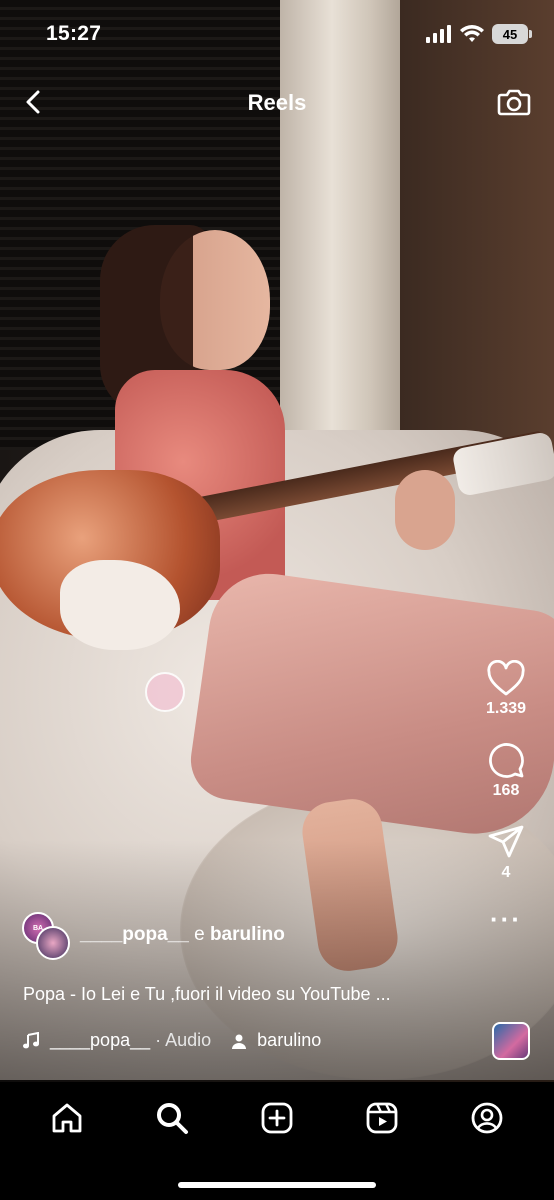 This screenshot has height=1200, width=554. What do you see at coordinates (514, 102) in the screenshot?
I see `camera-icon` at bounding box center [514, 102].